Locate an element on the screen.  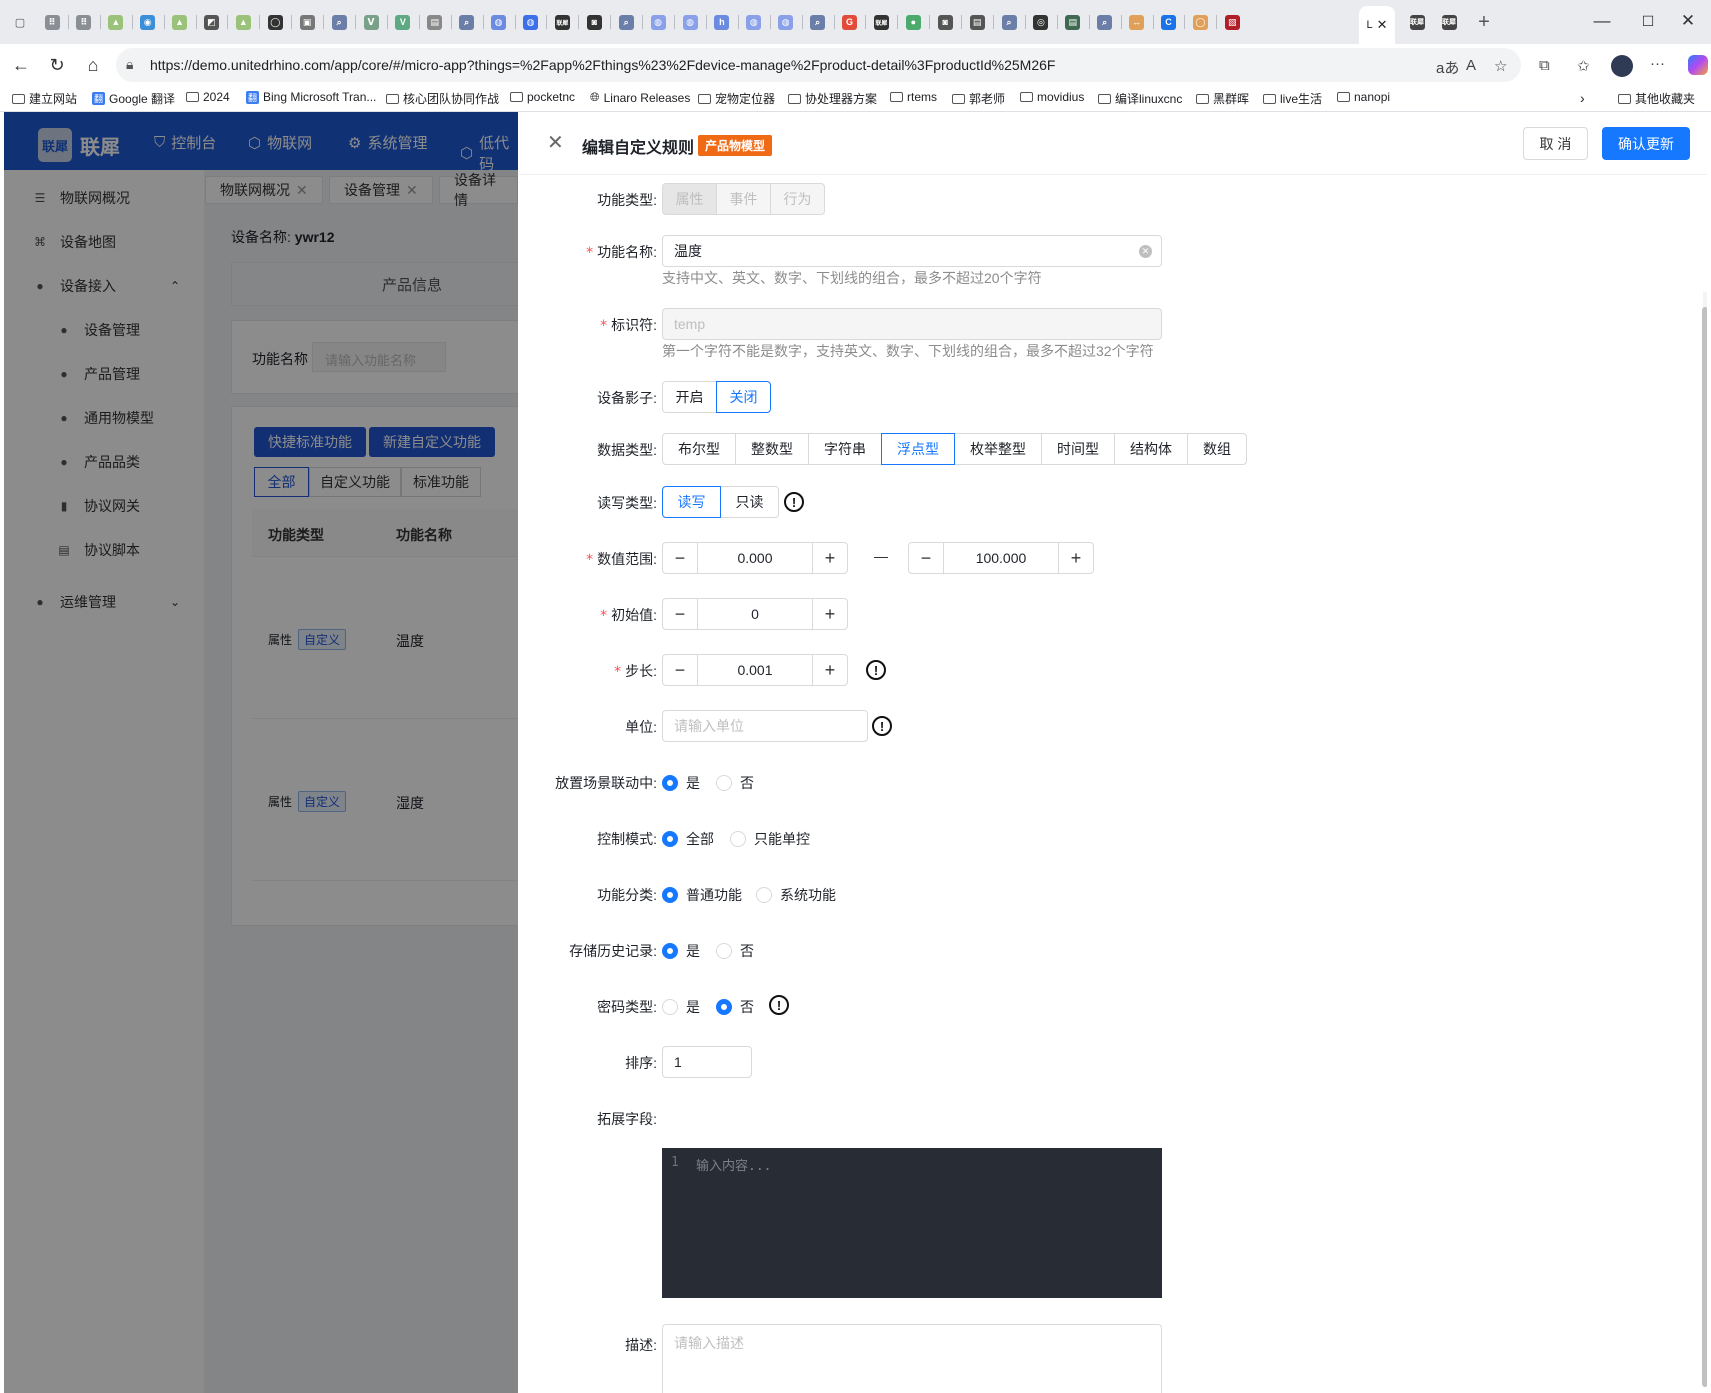
bookmark-item: 宠物定位器 is located at coordinates (736, 98).